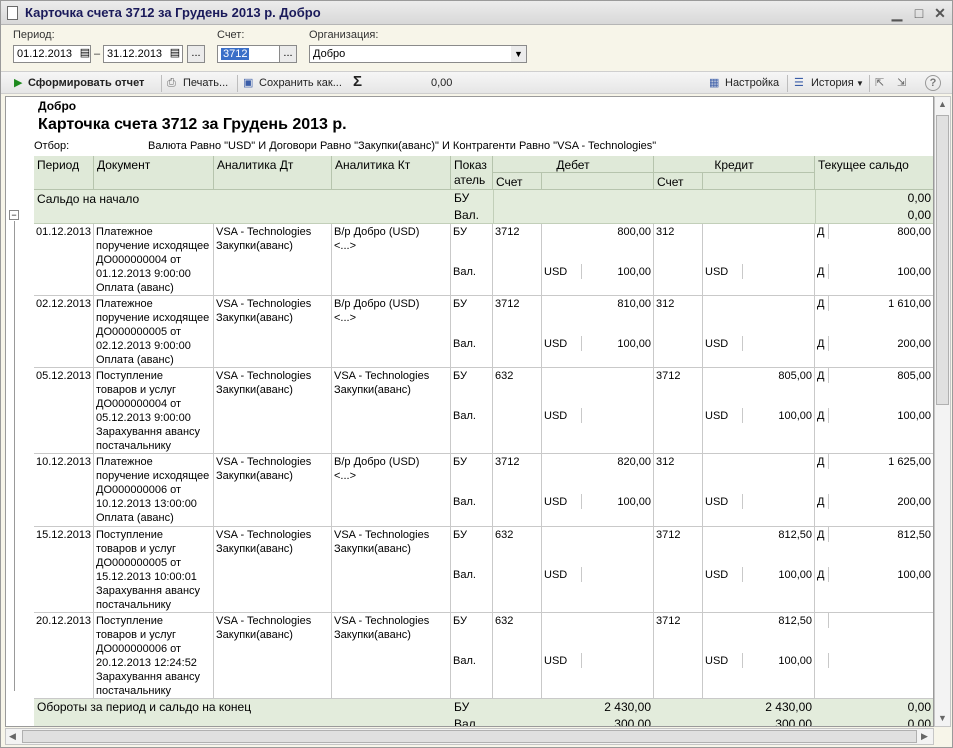  Describe the element at coordinates (924, 736) in the screenshot. I see `scroll-right-icon: ▶` at that location.